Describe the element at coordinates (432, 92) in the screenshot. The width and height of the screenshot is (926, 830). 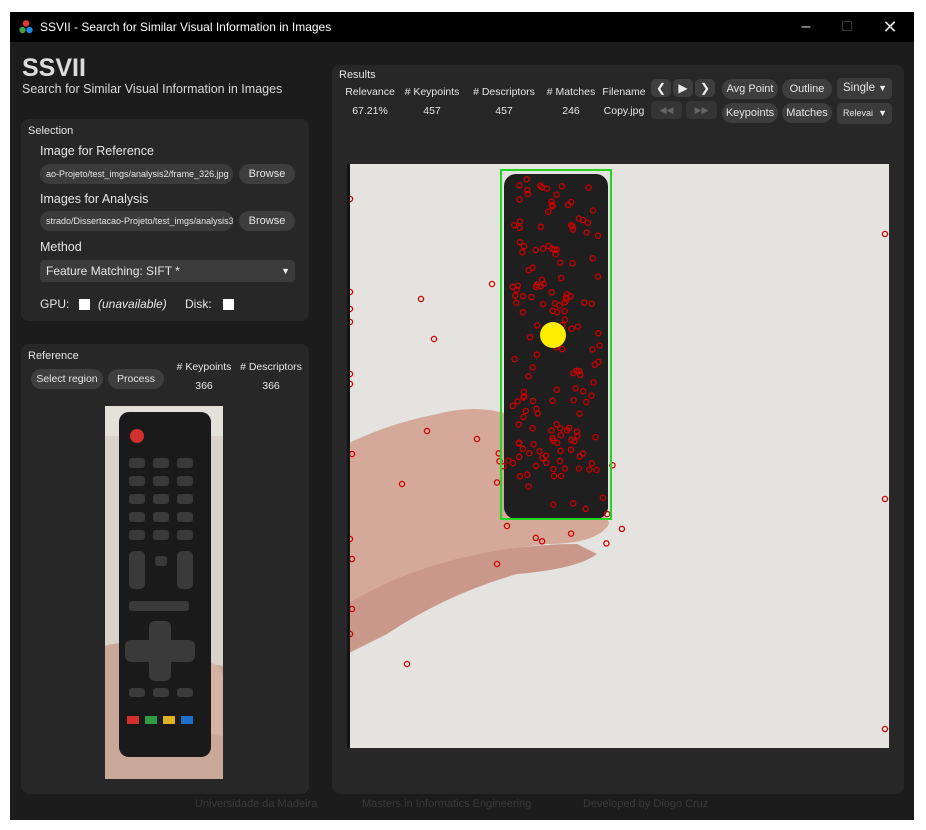
I see `keypoints-header: # Keypoints` at that location.